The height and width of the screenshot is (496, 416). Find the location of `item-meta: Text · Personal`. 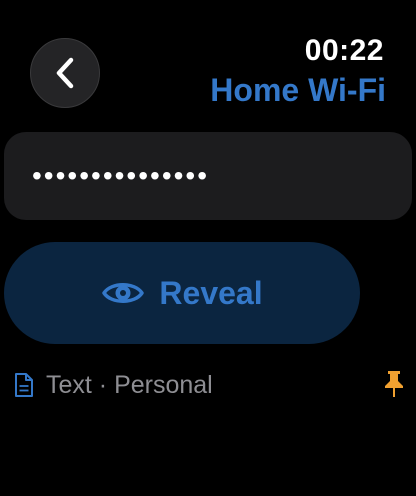

item-meta: Text · Personal is located at coordinates (209, 385).